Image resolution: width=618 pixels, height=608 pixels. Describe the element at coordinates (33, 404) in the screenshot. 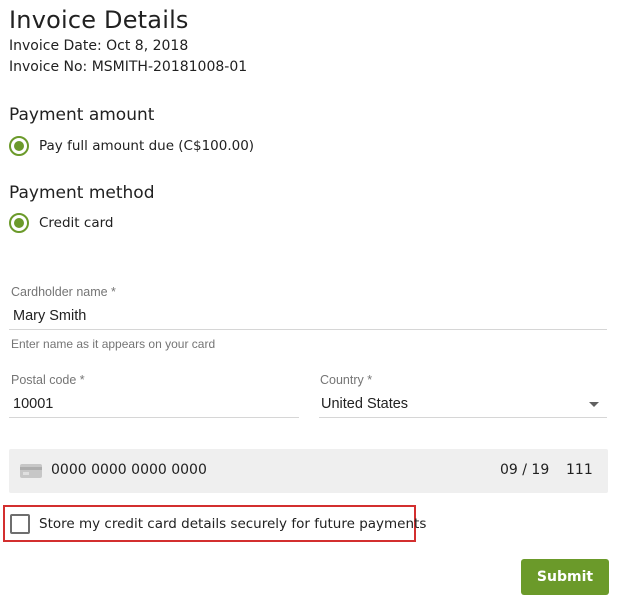

I see `postal-code-input: 10001` at that location.